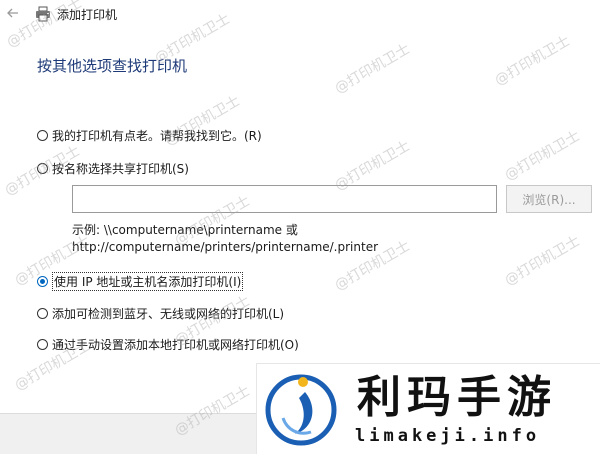 The width and height of the screenshot is (600, 454). Describe the element at coordinates (42, 168) in the screenshot. I see `radio-shared-printer` at that location.